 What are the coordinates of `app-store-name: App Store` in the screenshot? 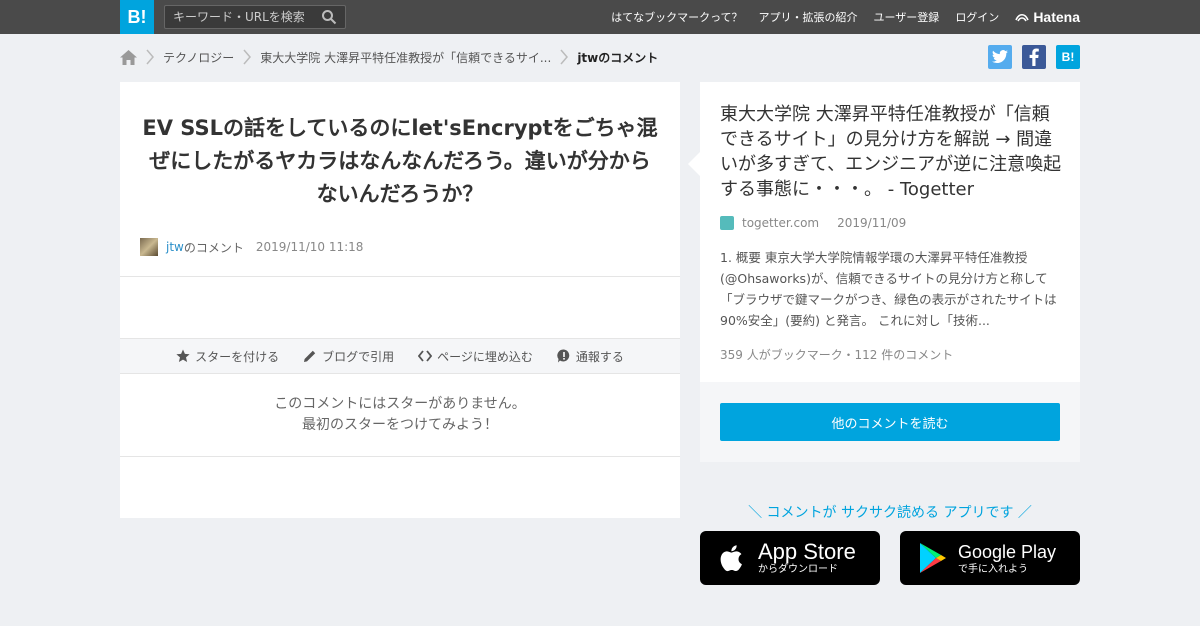 It's located at (807, 551).